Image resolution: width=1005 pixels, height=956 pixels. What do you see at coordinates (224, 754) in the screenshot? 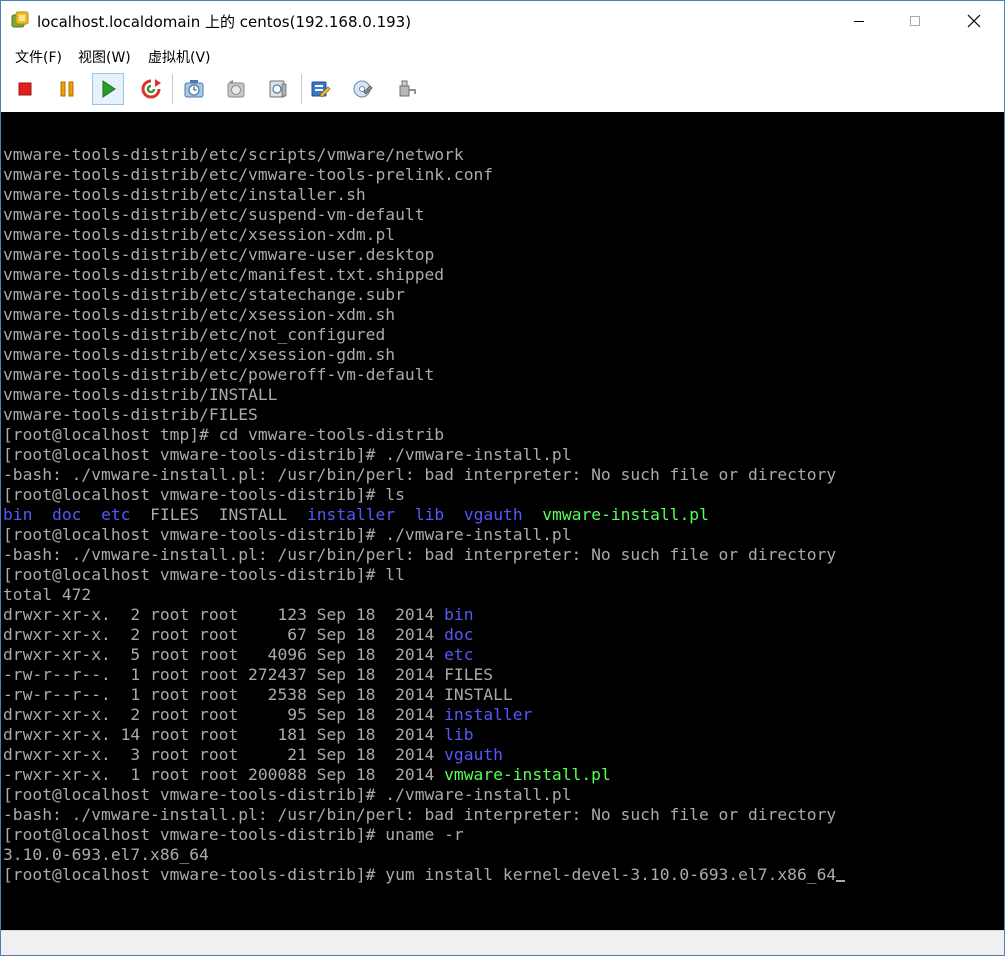
I see `terminal-text: drwxr-xr-x. 3 root root 21 Sep 18 2014` at bounding box center [224, 754].